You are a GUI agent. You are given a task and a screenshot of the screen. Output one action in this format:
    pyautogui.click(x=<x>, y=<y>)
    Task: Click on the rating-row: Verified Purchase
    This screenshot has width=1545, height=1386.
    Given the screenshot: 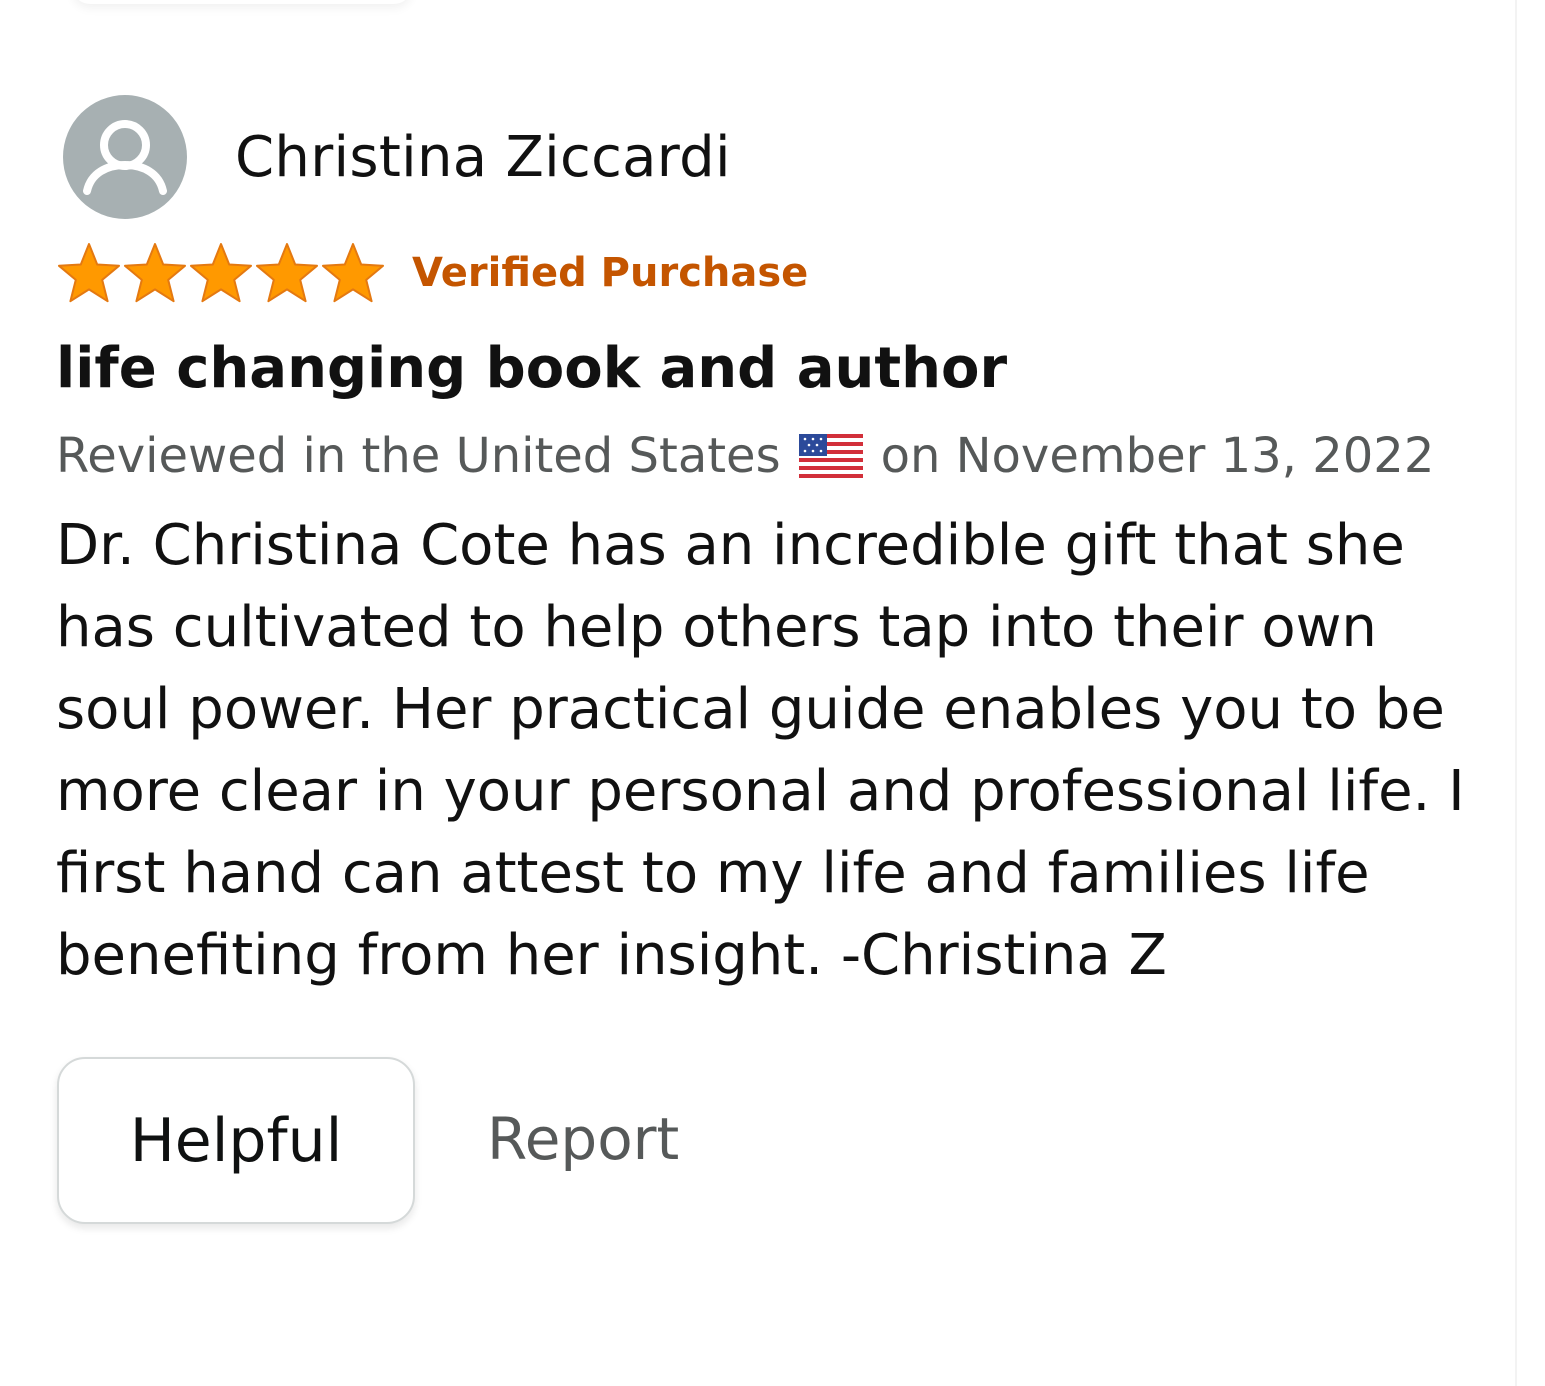 What is the action you would take?
    pyautogui.click(x=432, y=273)
    